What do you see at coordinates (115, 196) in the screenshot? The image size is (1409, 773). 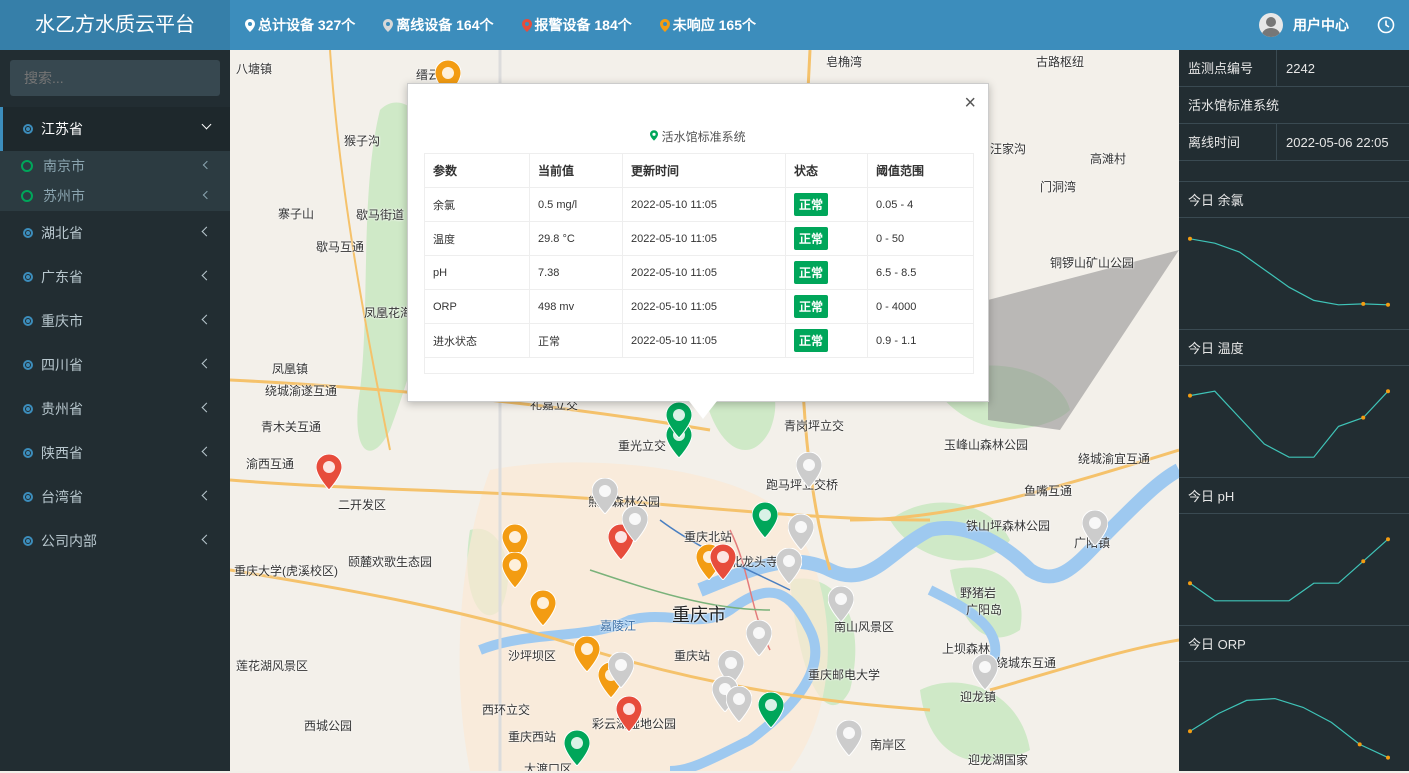 I see `submenu-item-suzhou: 苏州市` at bounding box center [115, 196].